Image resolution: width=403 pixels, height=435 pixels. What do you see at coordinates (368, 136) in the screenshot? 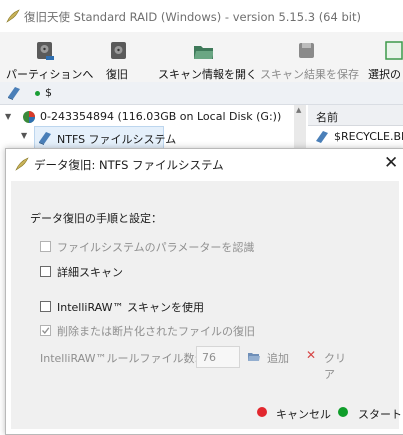
I see `list-item-label: $RECYCLE.BIN` at bounding box center [368, 136].